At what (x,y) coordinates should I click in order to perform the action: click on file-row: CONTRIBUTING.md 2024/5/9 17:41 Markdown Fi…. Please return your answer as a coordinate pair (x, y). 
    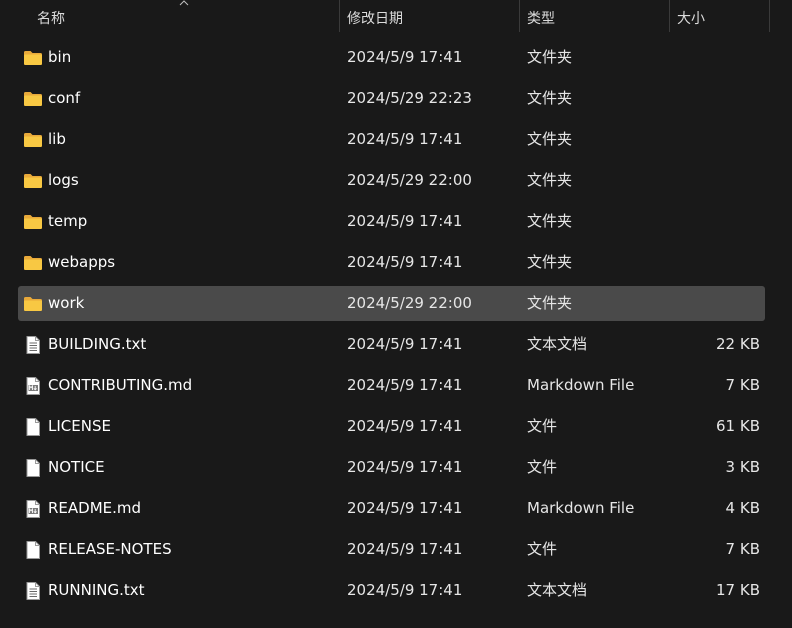
    Looking at the image, I should click on (391, 385).